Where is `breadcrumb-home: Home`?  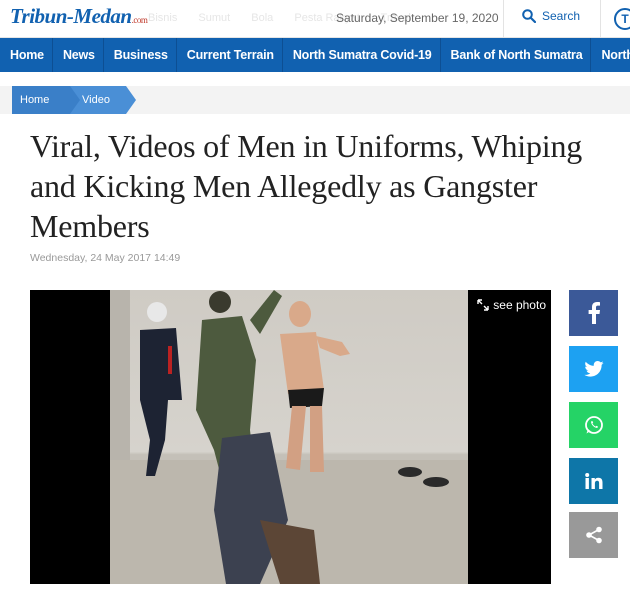 breadcrumb-home: Home is located at coordinates (46, 100).